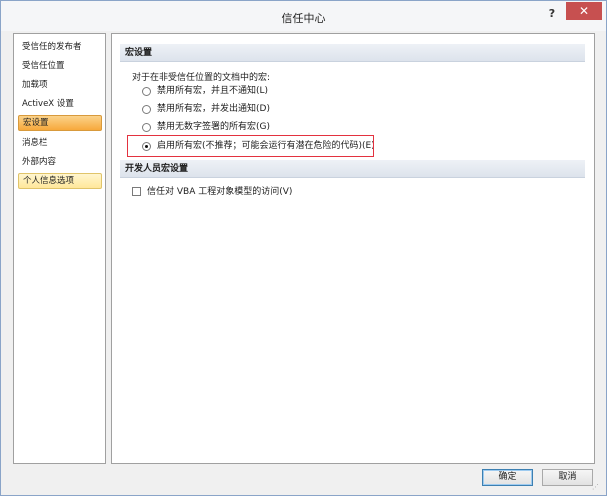 The width and height of the screenshot is (609, 498). What do you see at coordinates (213, 127) in the screenshot?
I see `option-label: 禁用无数字签署的所有宏(G)` at bounding box center [213, 127].